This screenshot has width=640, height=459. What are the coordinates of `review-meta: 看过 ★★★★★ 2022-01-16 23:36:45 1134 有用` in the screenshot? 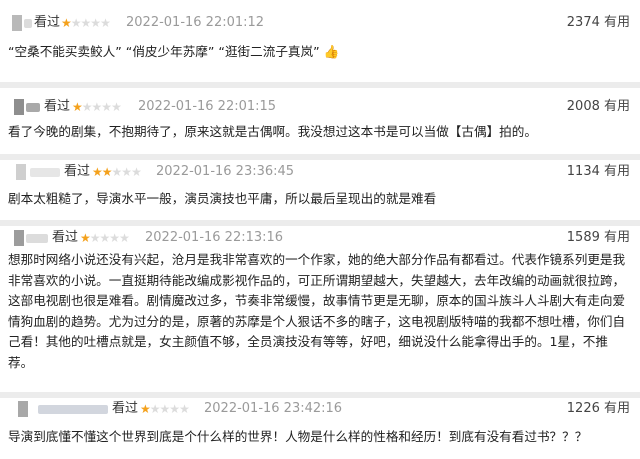 It's located at (320, 172).